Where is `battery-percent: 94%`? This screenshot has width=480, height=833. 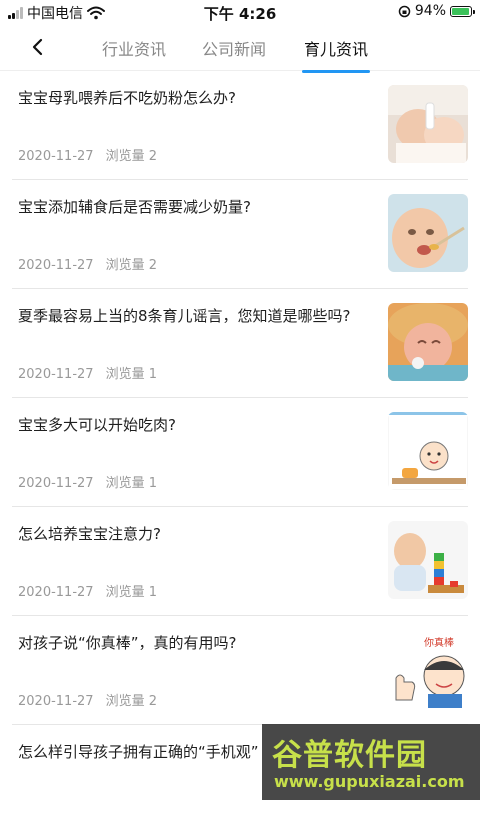
battery-percent: 94% is located at coordinates (430, 11).